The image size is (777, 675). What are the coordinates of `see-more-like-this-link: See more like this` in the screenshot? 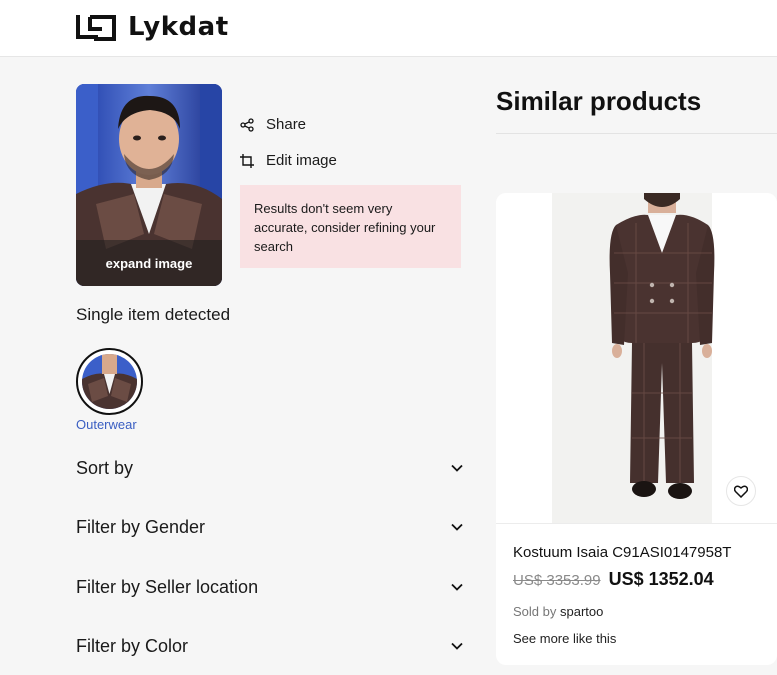 It's located at (564, 638).